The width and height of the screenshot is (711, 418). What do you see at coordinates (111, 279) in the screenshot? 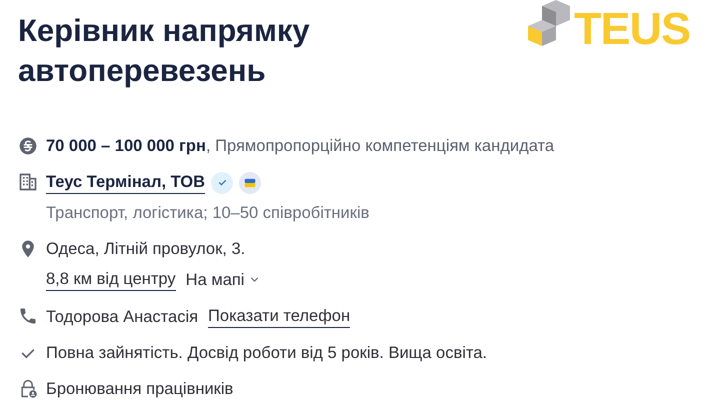
I see `distance-link: 8,8 км від центру` at bounding box center [111, 279].